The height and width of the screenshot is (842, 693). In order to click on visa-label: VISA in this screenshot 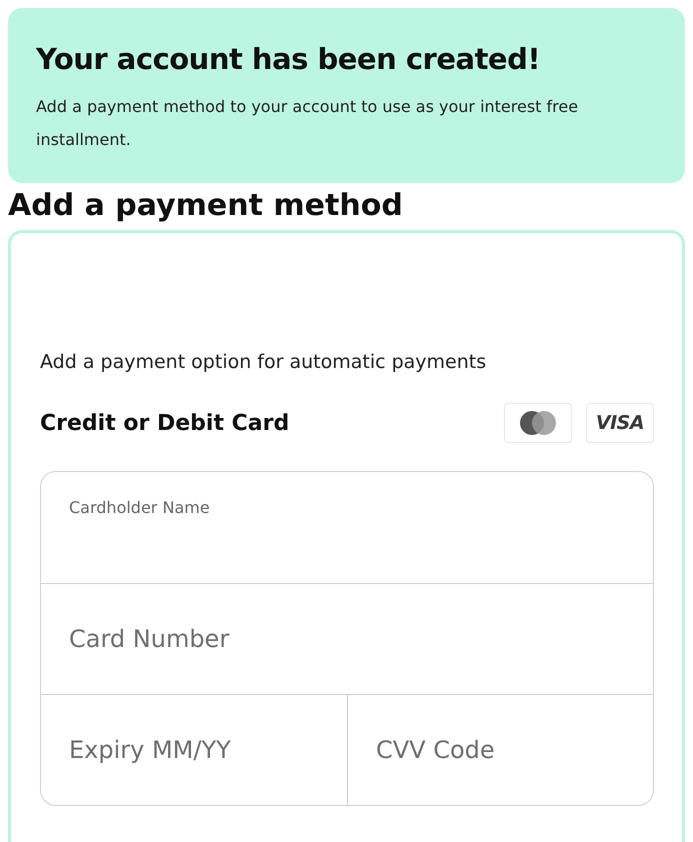, I will do `click(620, 423)`.